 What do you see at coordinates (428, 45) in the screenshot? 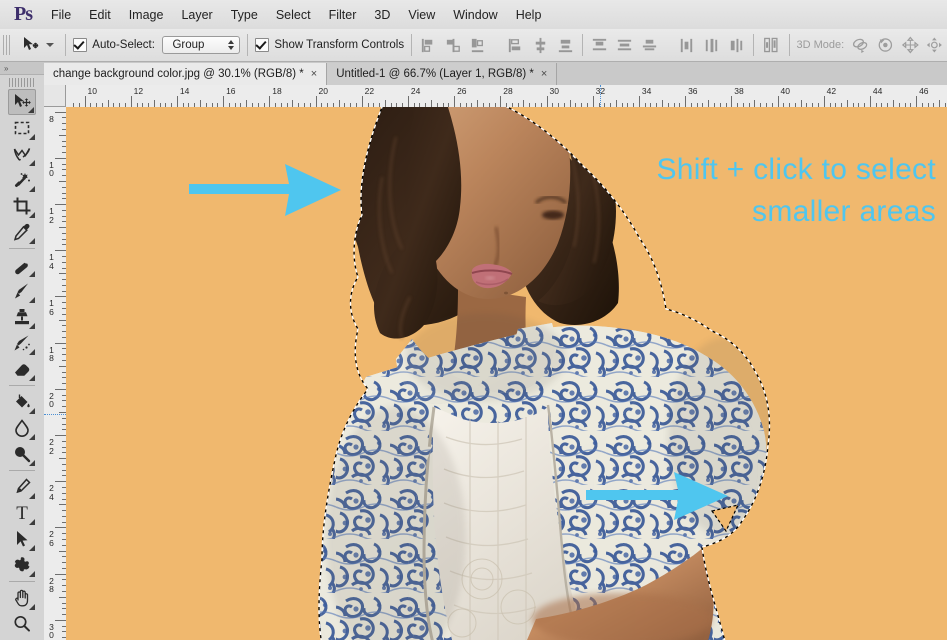
I see `align-left-edges-icon` at bounding box center [428, 45].